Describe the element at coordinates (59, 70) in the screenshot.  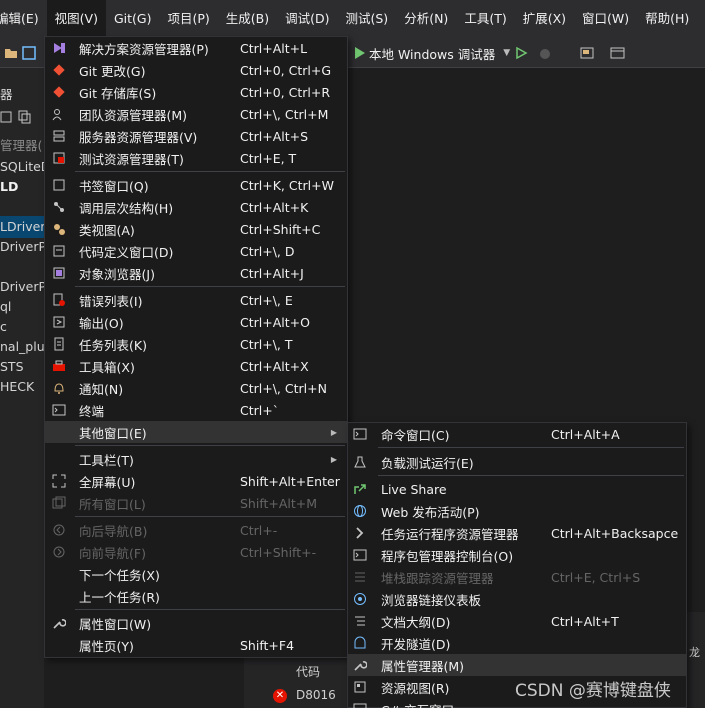
I see `git-changes-icon` at that location.